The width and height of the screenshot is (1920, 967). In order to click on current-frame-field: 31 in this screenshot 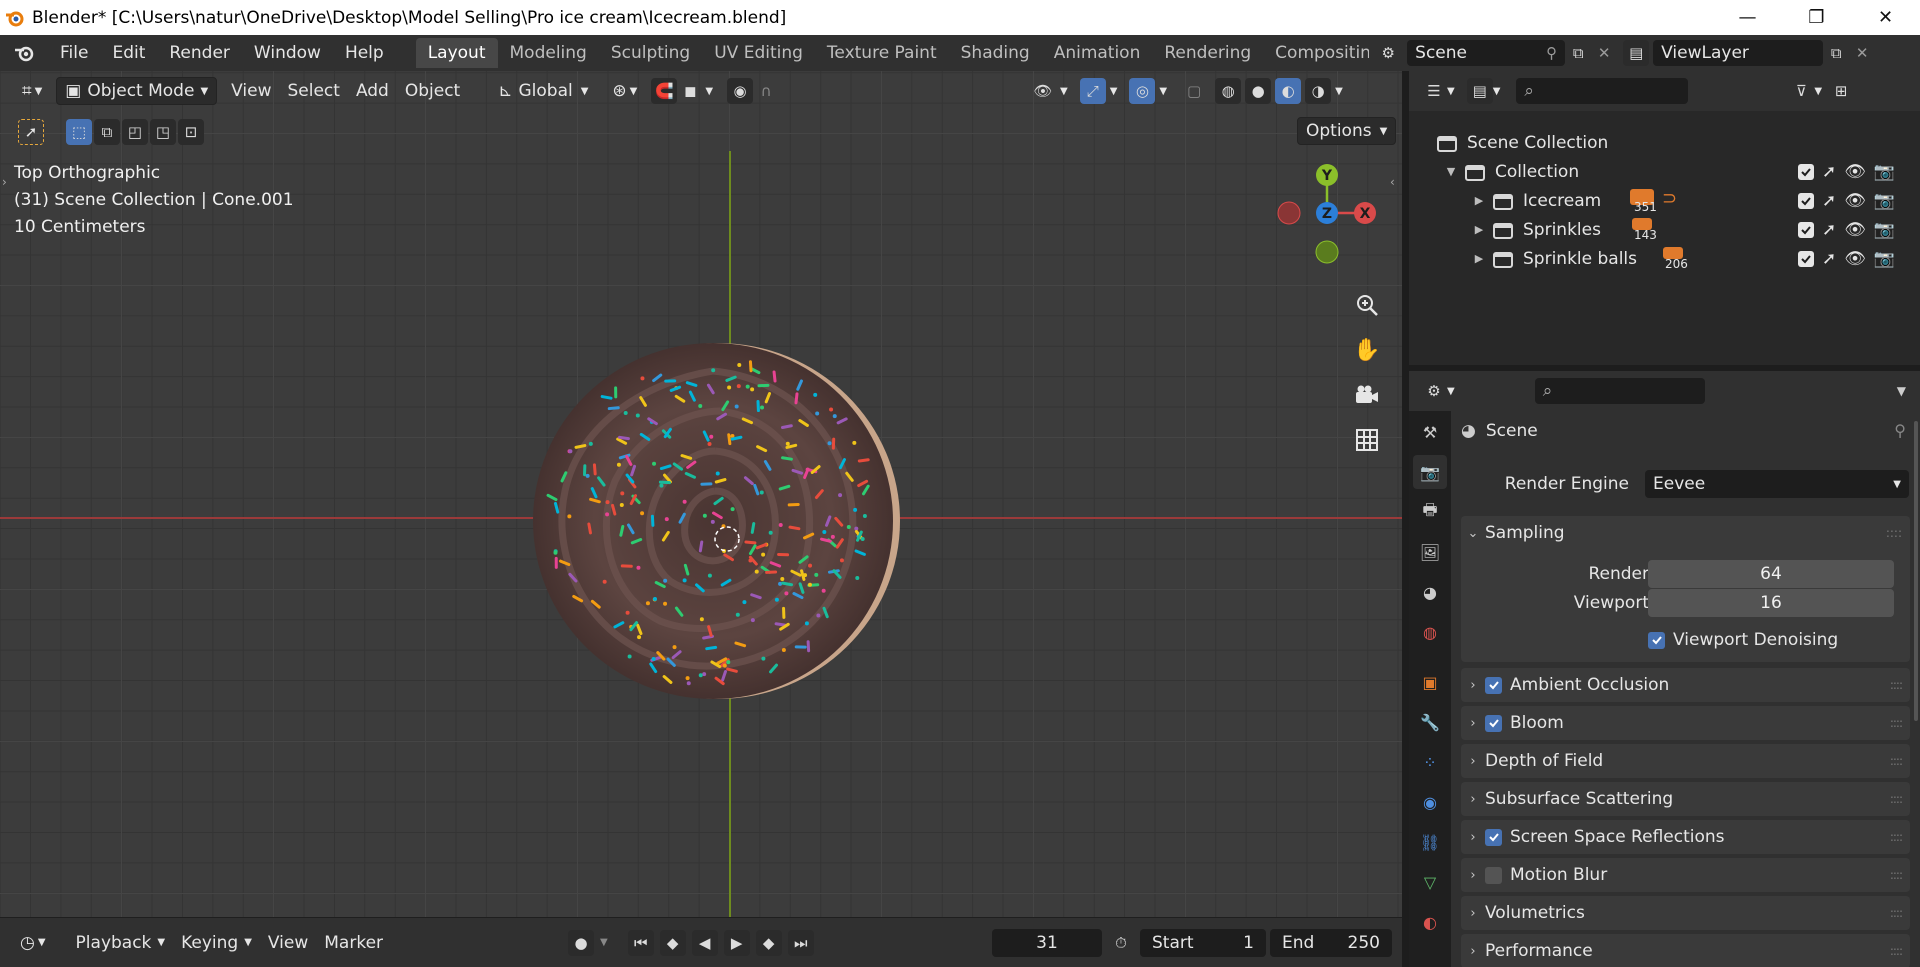, I will do `click(1047, 942)`.